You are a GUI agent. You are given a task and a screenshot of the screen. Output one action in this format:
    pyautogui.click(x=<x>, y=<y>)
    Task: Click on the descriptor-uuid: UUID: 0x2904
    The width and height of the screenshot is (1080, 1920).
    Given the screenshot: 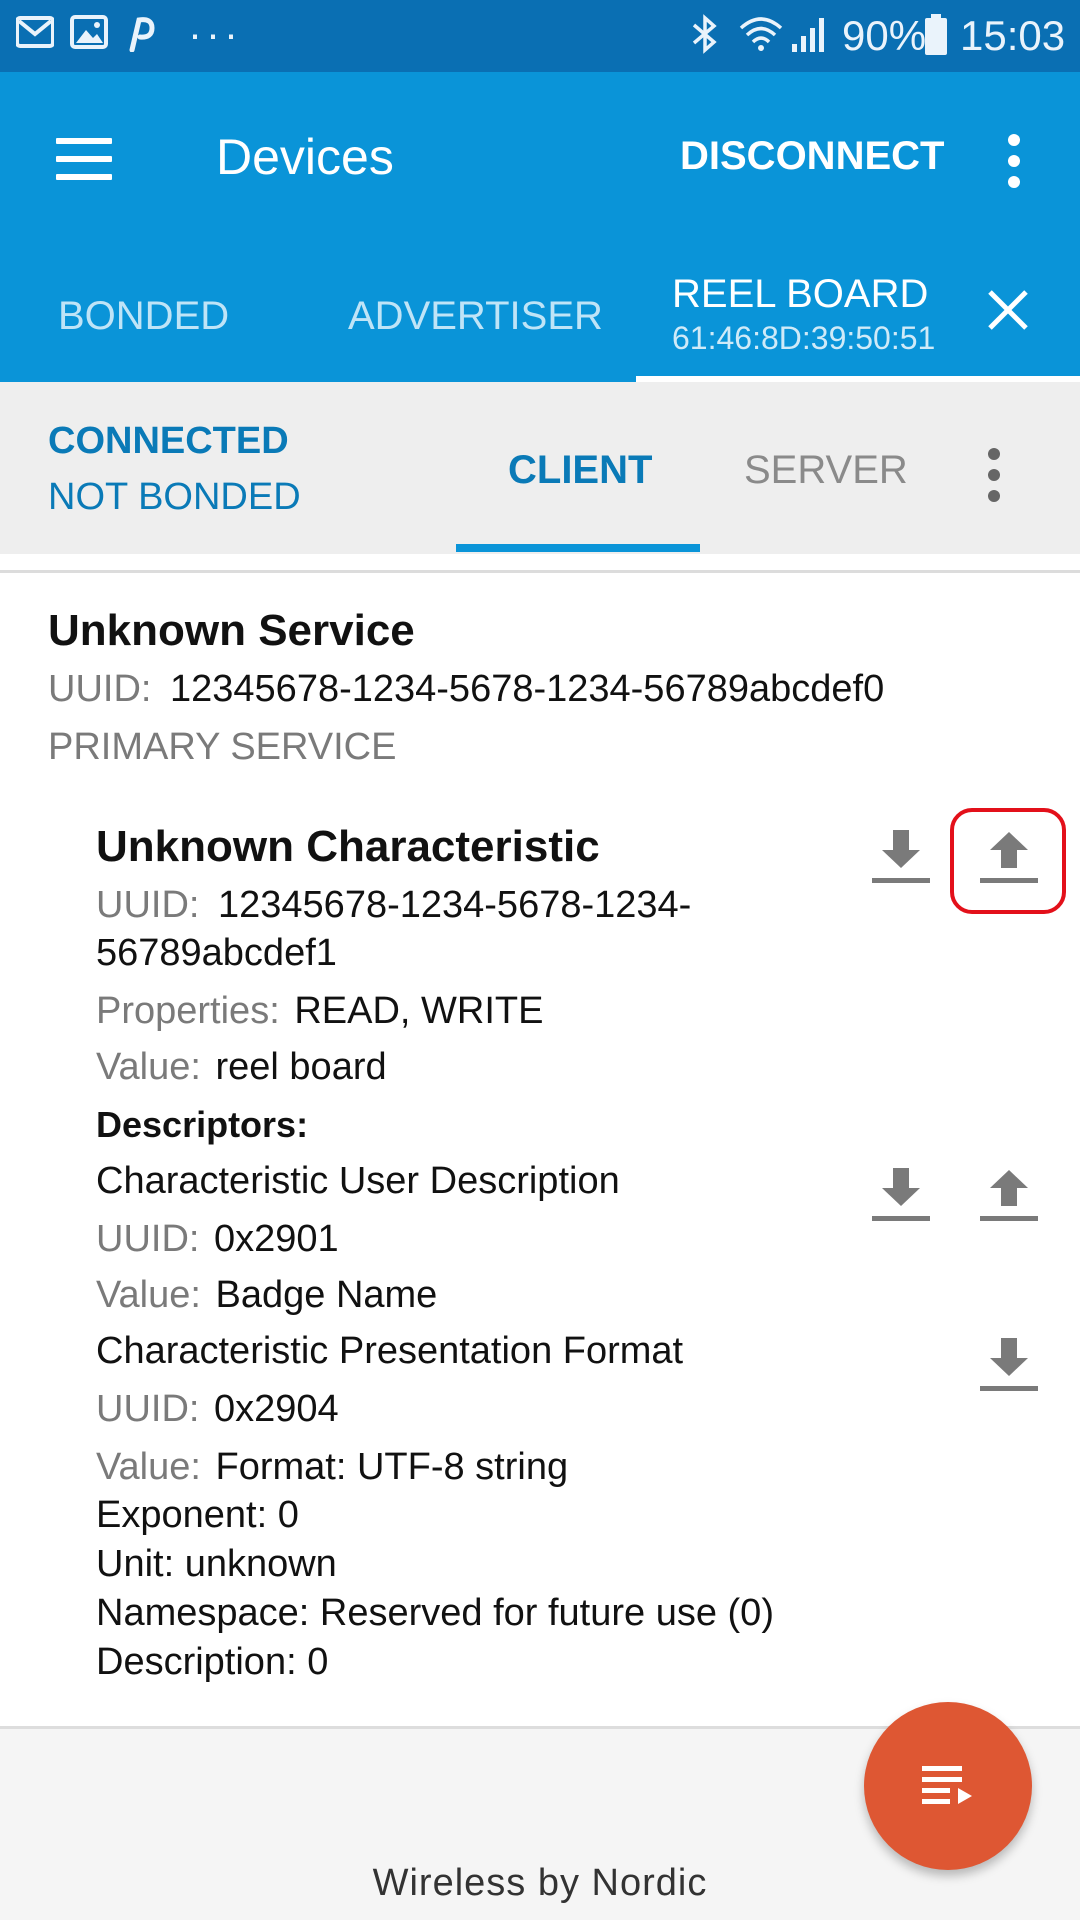 What is the action you would take?
    pyautogui.click(x=217, y=1409)
    